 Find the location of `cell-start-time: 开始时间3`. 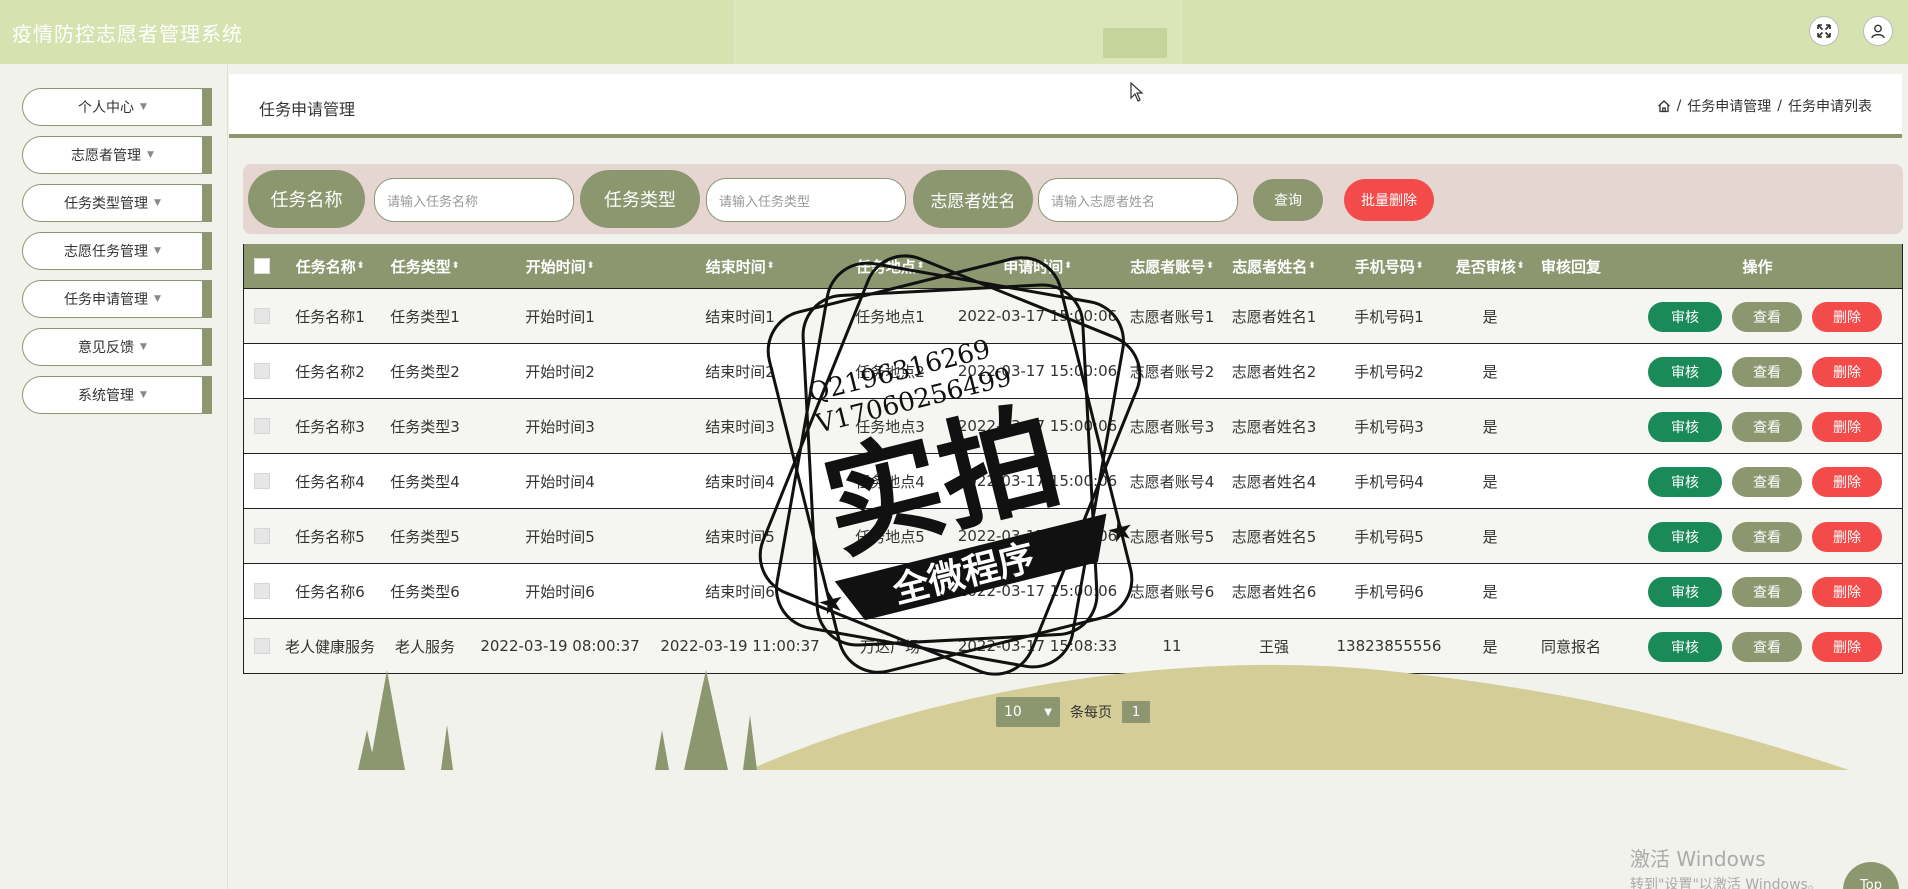

cell-start-time: 开始时间3 is located at coordinates (560, 426).